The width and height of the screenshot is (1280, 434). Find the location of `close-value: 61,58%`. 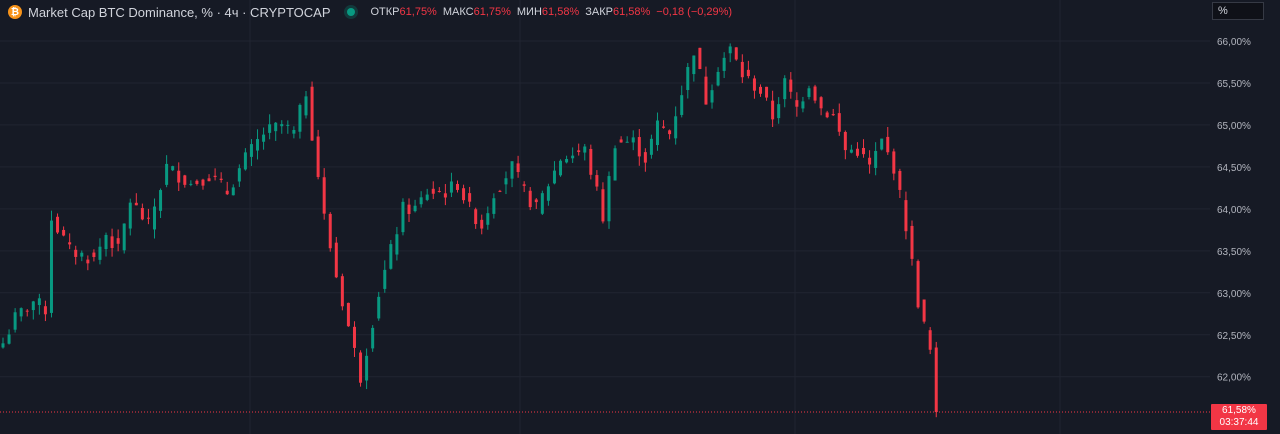

close-value: 61,58% is located at coordinates (631, 12).